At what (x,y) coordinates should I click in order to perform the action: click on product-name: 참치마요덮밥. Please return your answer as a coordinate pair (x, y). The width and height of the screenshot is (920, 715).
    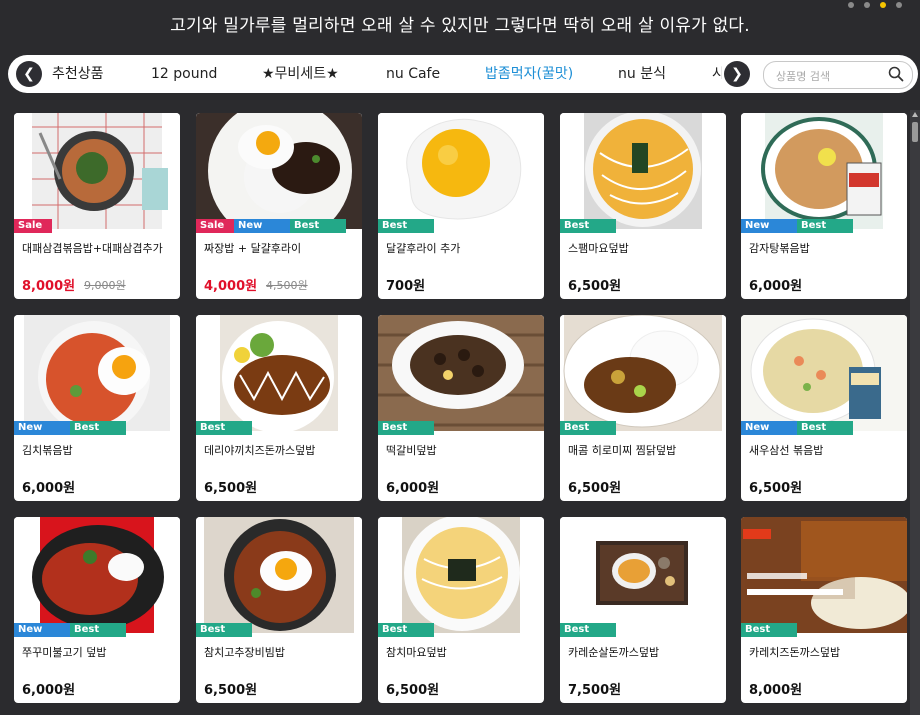
    Looking at the image, I should click on (416, 652).